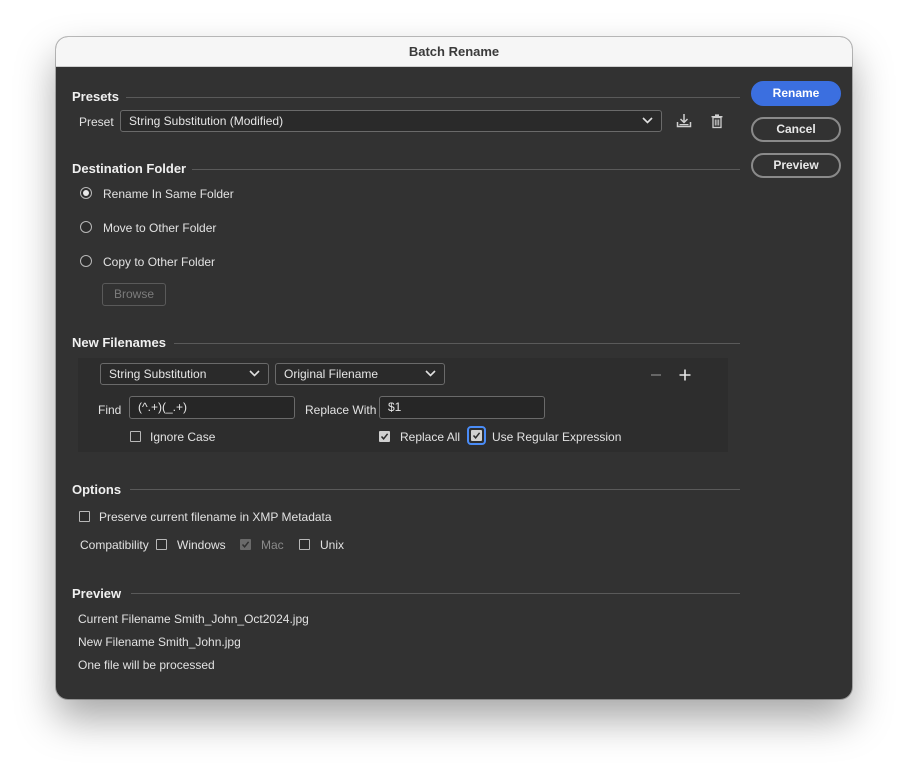 Image resolution: width=908 pixels, height=774 pixels. Describe the element at coordinates (717, 121) in the screenshot. I see `trash-icon` at that location.